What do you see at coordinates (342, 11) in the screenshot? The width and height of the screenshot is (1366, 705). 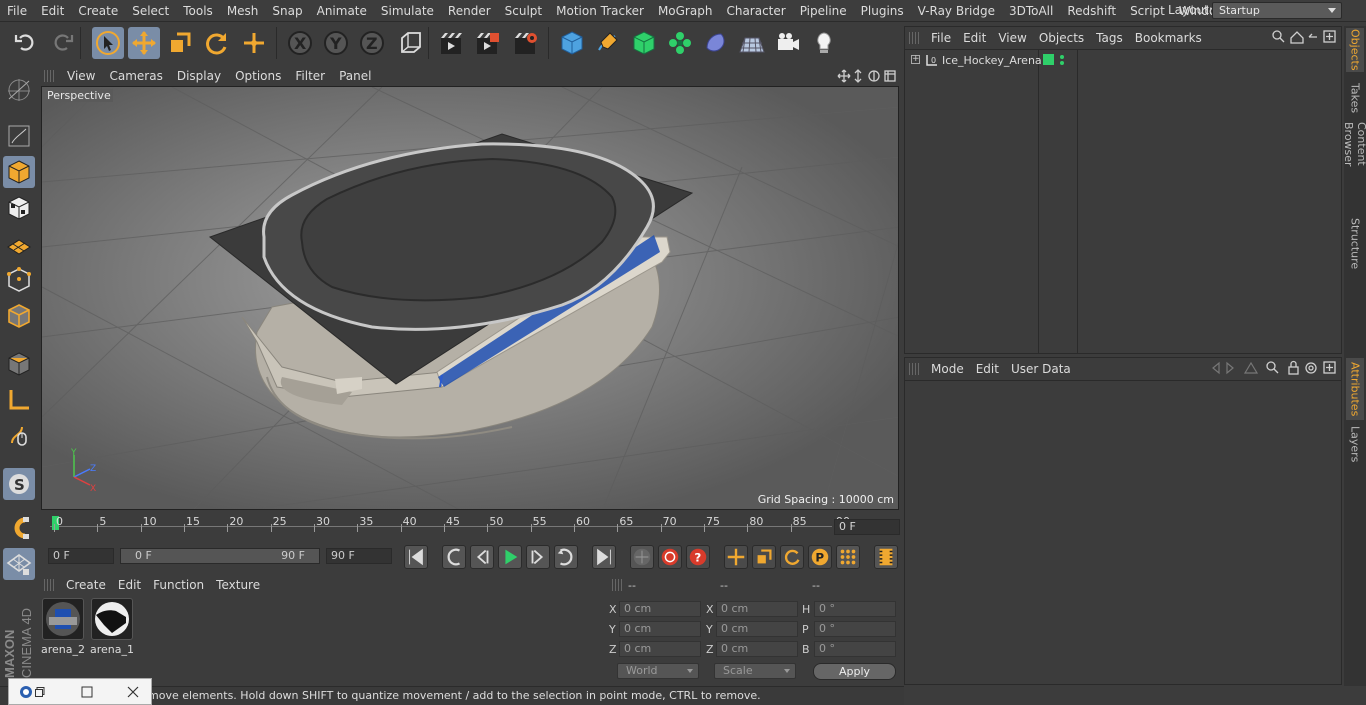 I see `menu-animate: Animate` at bounding box center [342, 11].